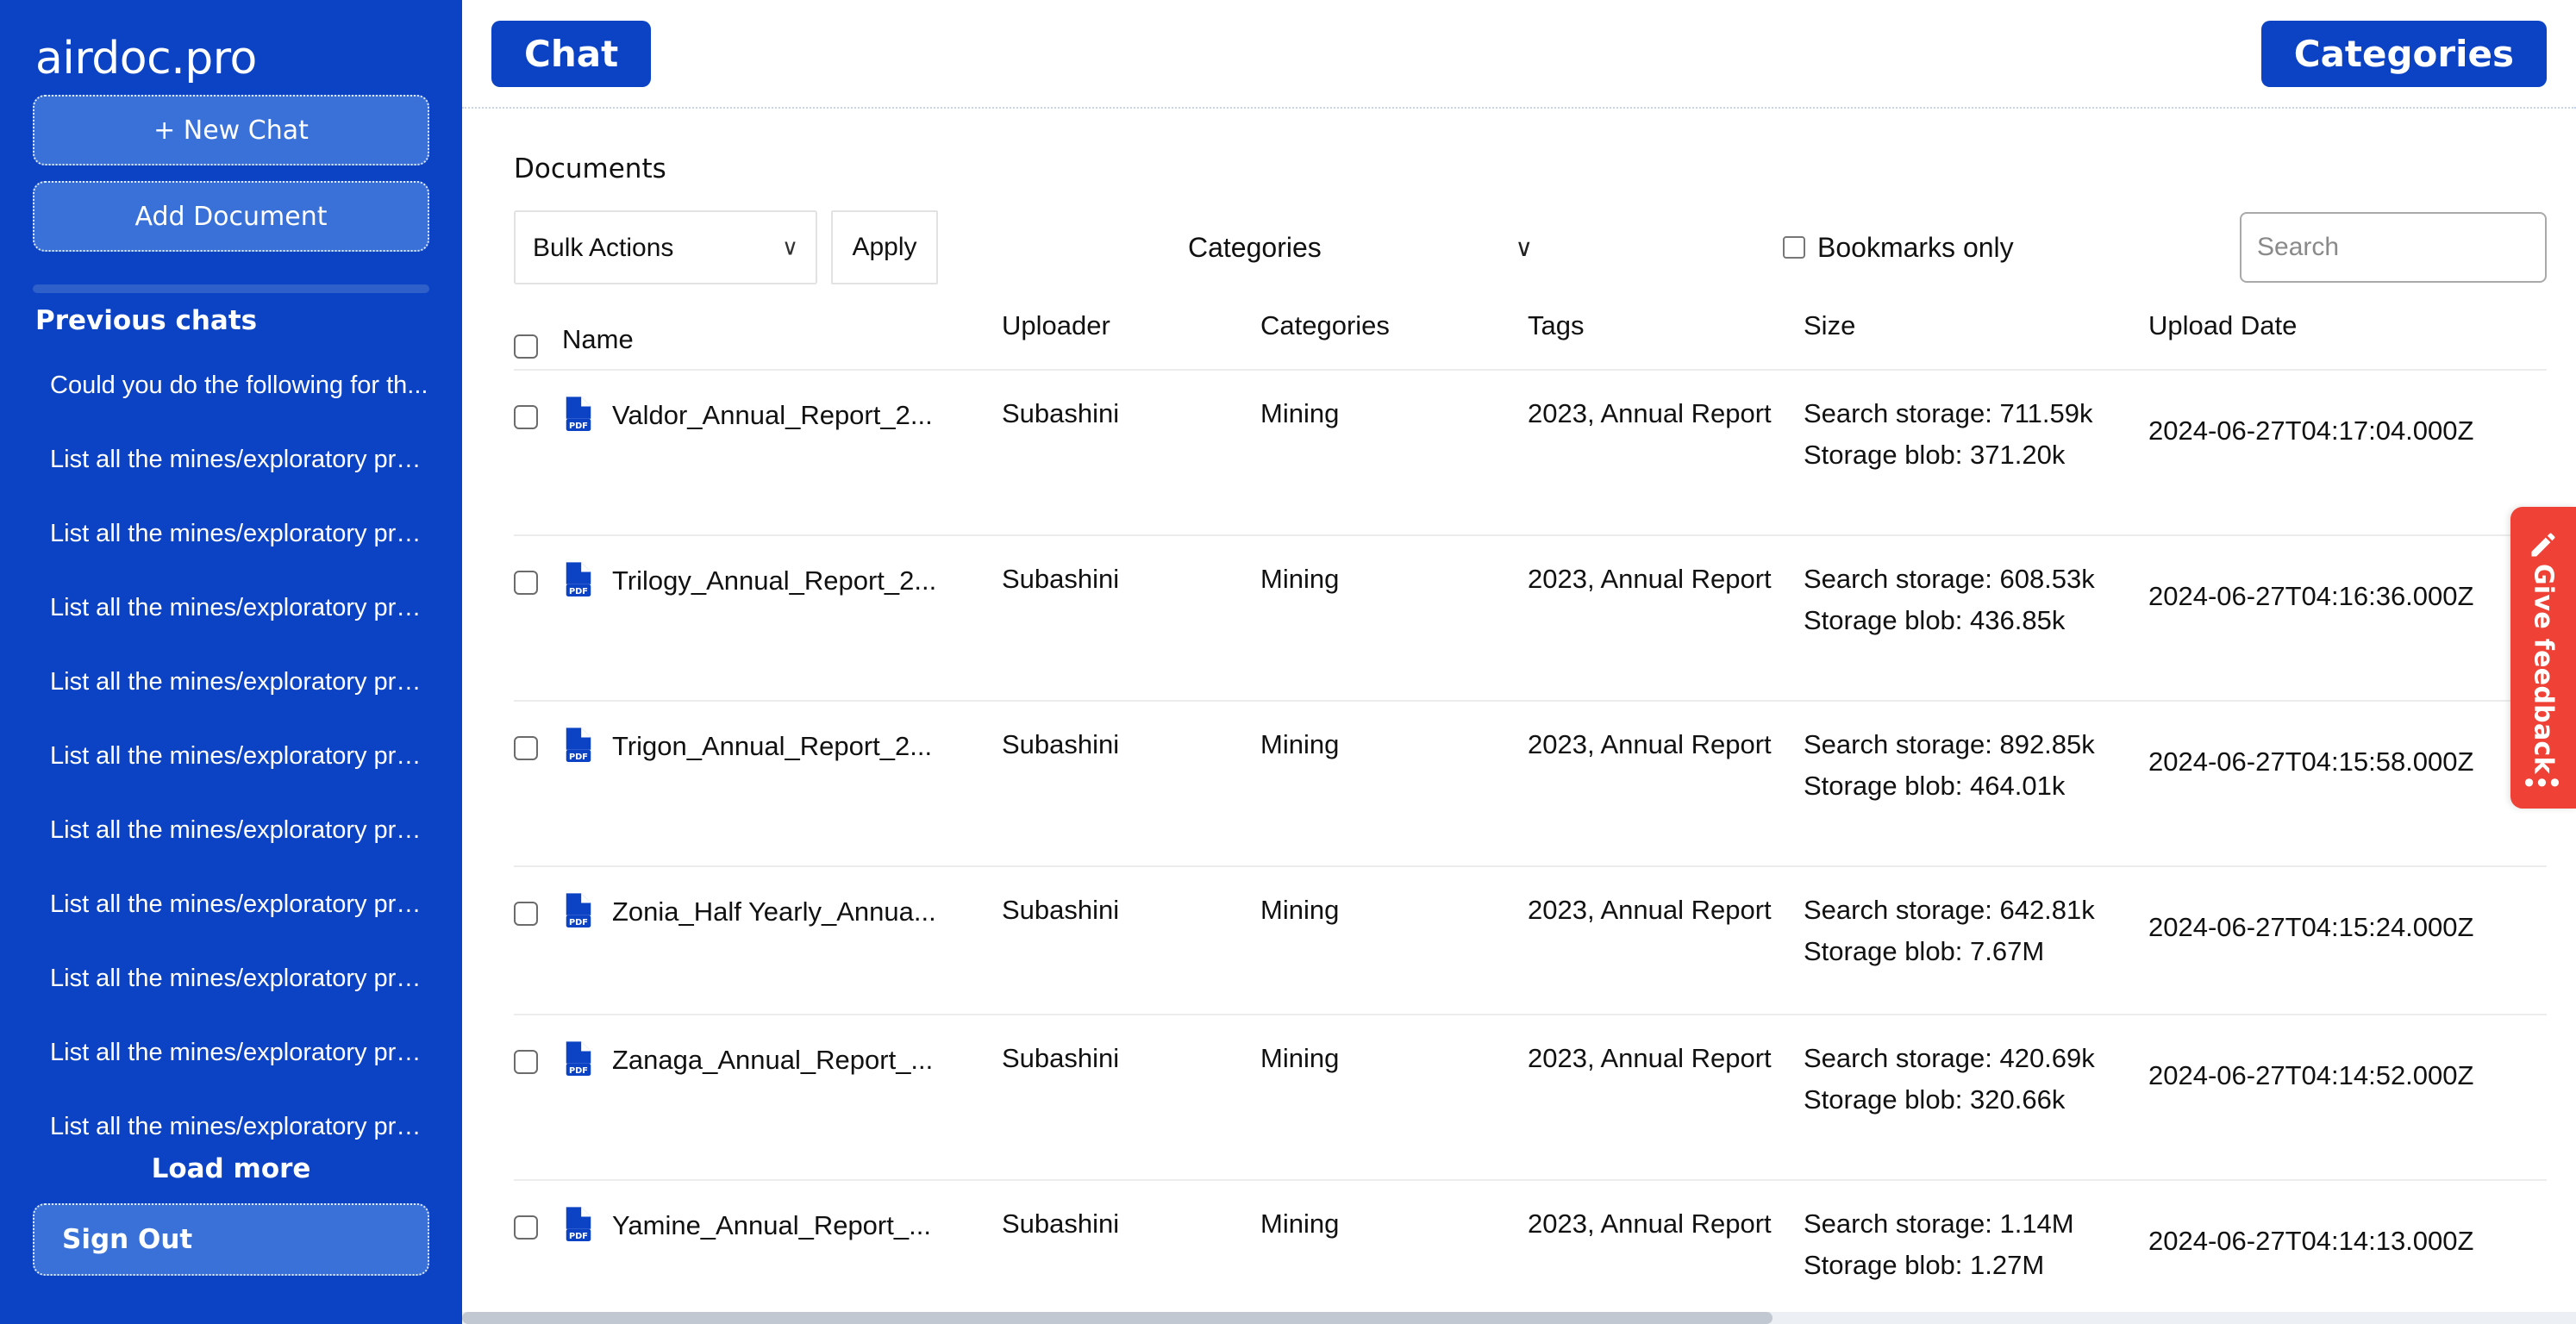 The height and width of the screenshot is (1324, 2576). What do you see at coordinates (526, 347) in the screenshot?
I see `select-all-checkbox` at bounding box center [526, 347].